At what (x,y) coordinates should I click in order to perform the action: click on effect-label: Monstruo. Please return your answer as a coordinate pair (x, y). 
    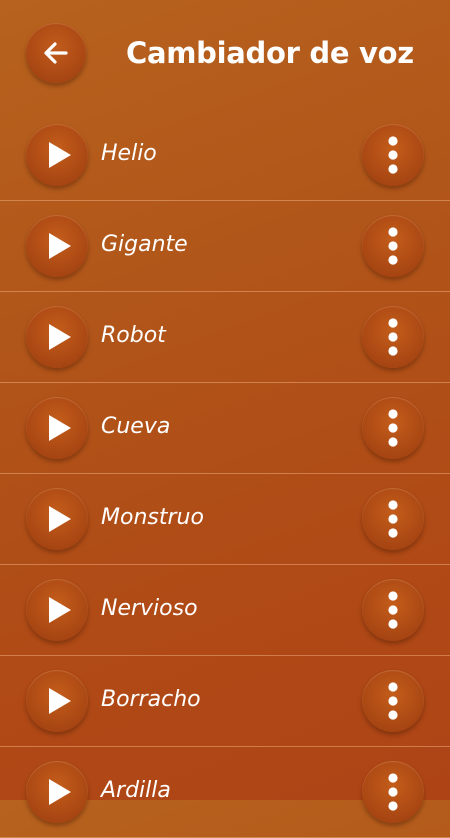
    Looking at the image, I should click on (152, 517).